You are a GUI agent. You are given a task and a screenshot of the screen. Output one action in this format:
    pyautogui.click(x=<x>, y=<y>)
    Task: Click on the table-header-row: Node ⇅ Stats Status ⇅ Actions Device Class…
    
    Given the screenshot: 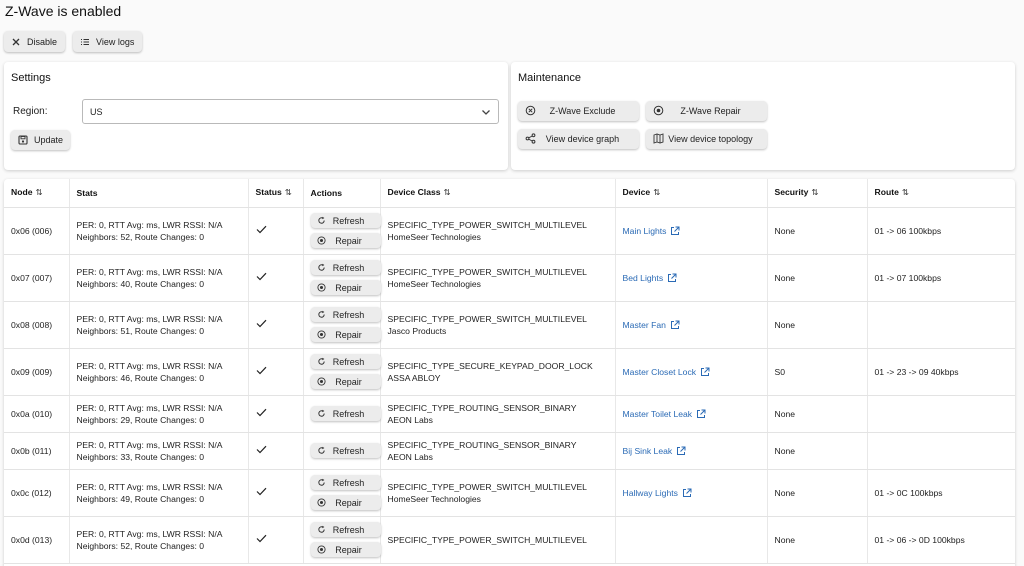 What is the action you would take?
    pyautogui.click(x=509, y=193)
    